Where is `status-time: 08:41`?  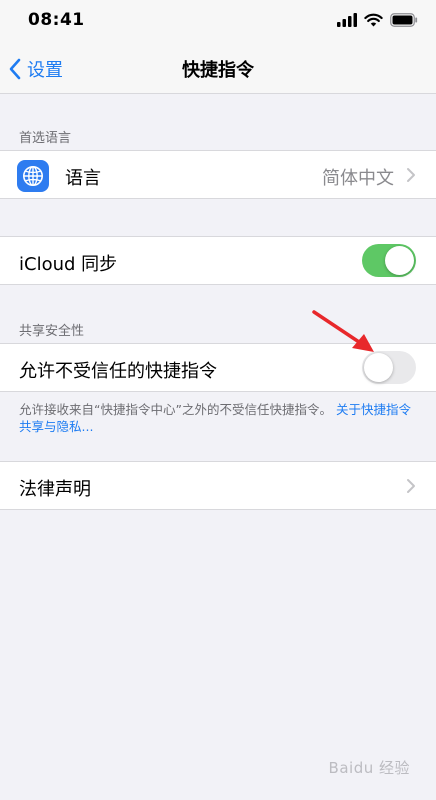
status-time: 08:41 is located at coordinates (56, 20).